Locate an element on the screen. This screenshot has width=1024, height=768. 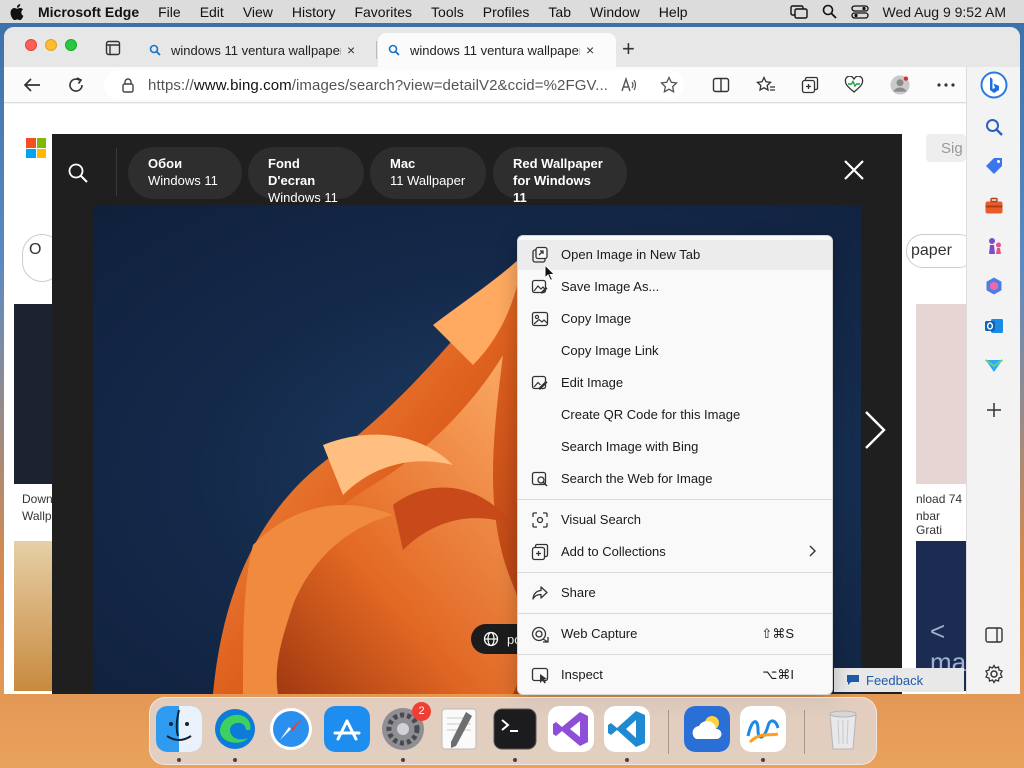
menu-copy-image-link: Copy Image Link is located at coordinates (675, 351).